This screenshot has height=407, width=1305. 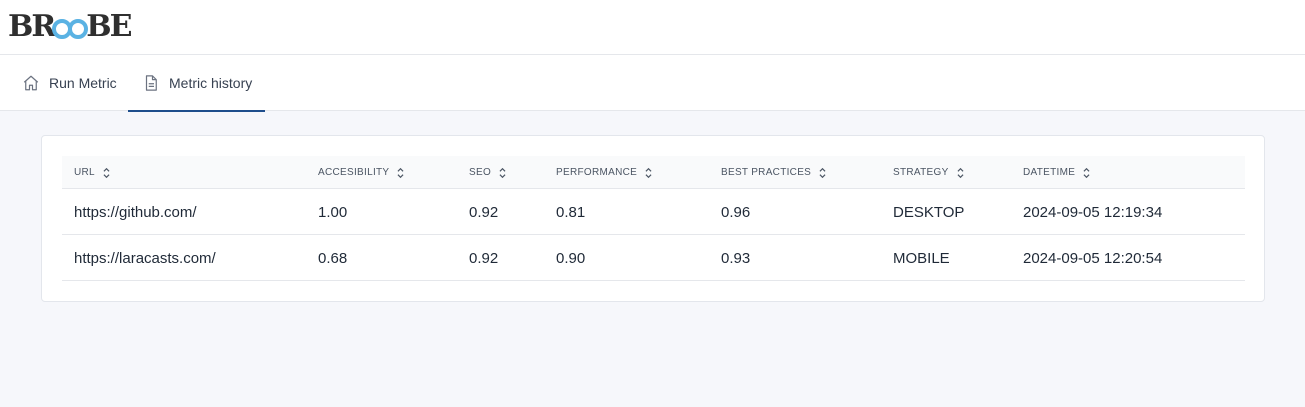 I want to click on cell-strategy: MOBILE, so click(x=921, y=258).